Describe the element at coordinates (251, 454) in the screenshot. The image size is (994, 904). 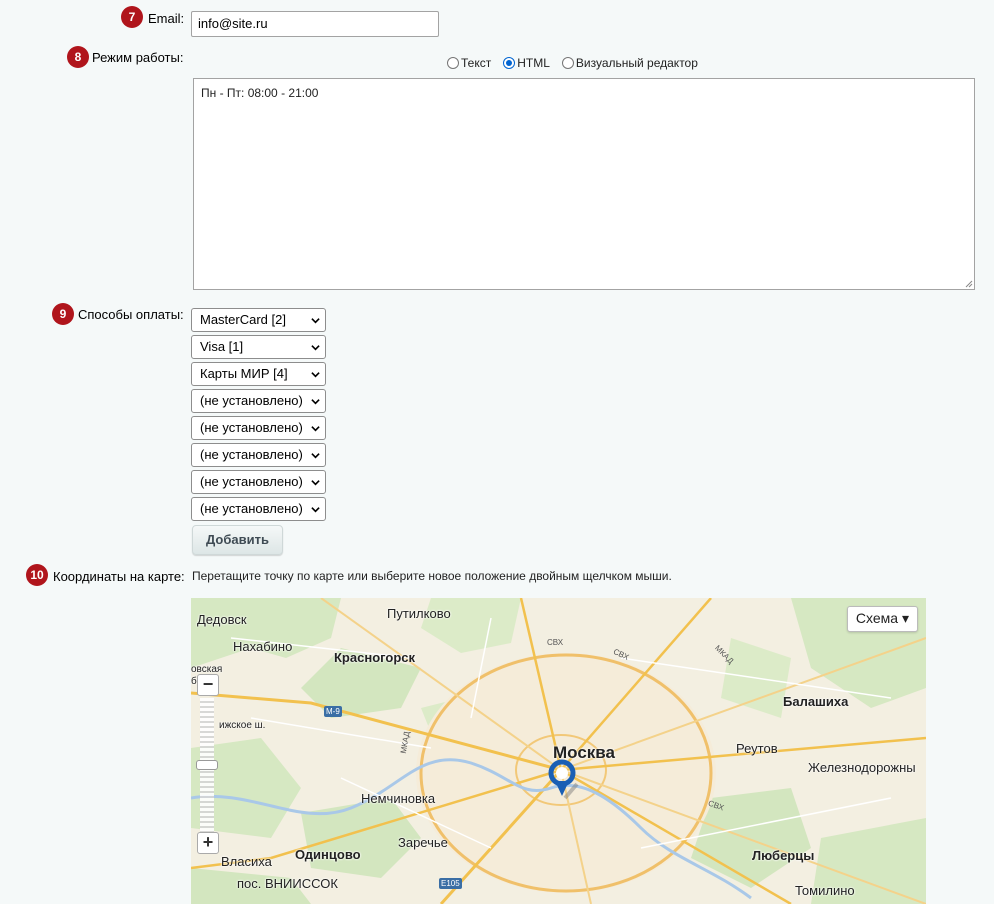
I see `payment-select-6-value: (не установлено)` at that location.